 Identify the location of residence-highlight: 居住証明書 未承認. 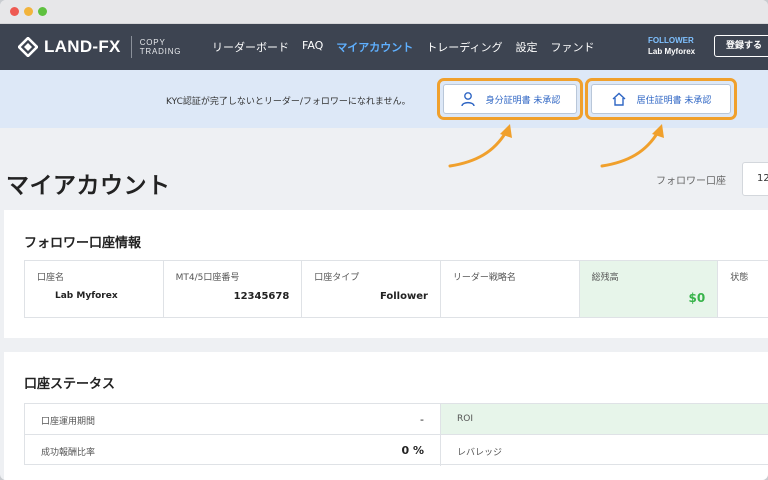
(661, 99).